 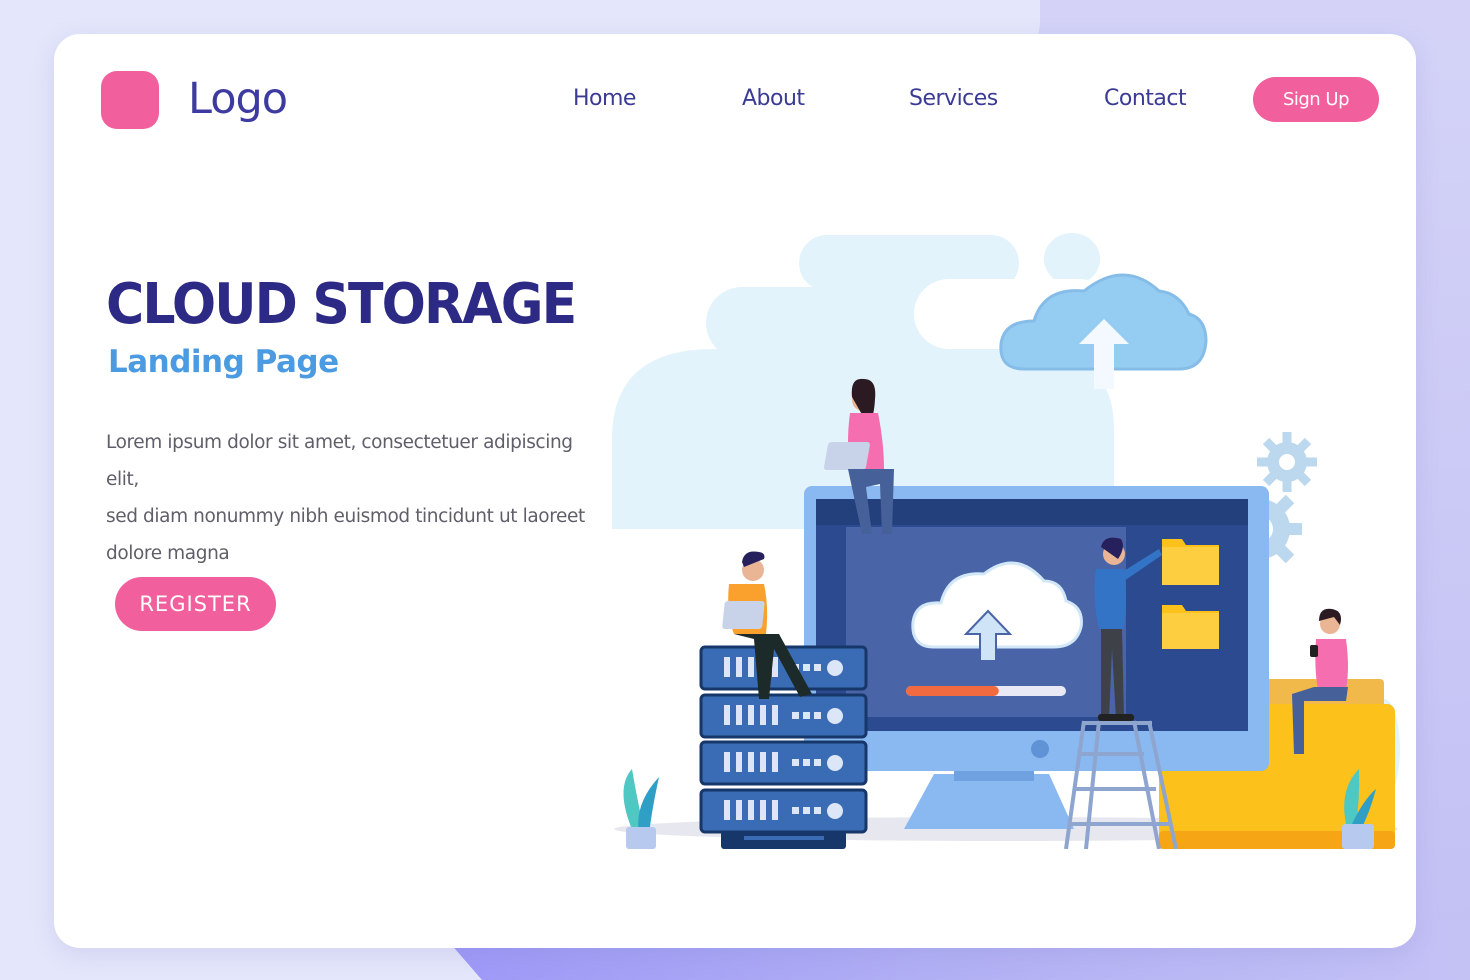 I want to click on upload-progress-bar, so click(x=986, y=691).